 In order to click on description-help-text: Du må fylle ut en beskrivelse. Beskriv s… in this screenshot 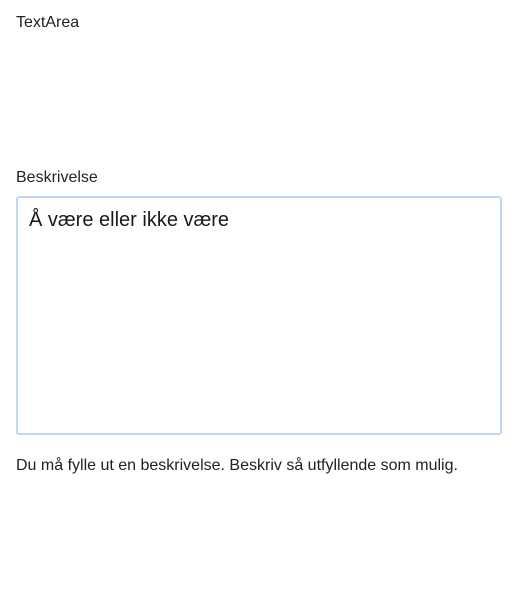, I will do `click(237, 465)`.